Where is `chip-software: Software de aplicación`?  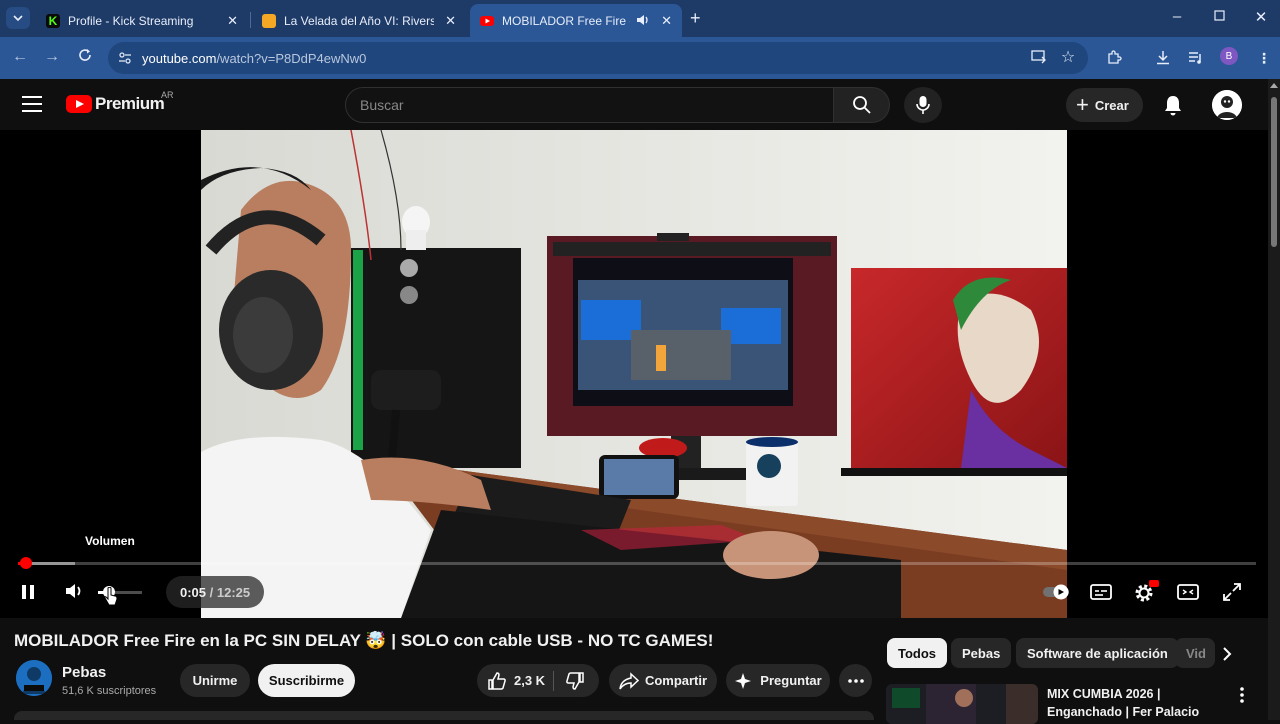 chip-software: Software de aplicación is located at coordinates (1097, 653).